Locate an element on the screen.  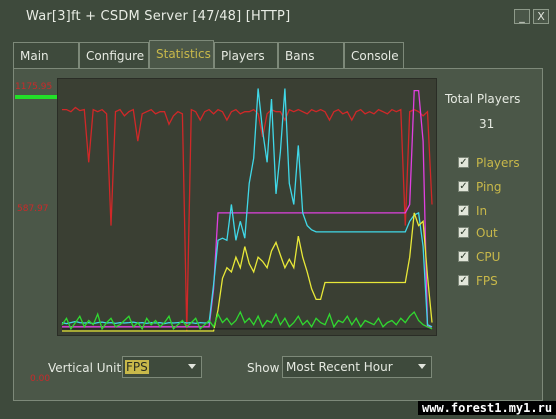
tab-players: Players is located at coordinates (246, 55).